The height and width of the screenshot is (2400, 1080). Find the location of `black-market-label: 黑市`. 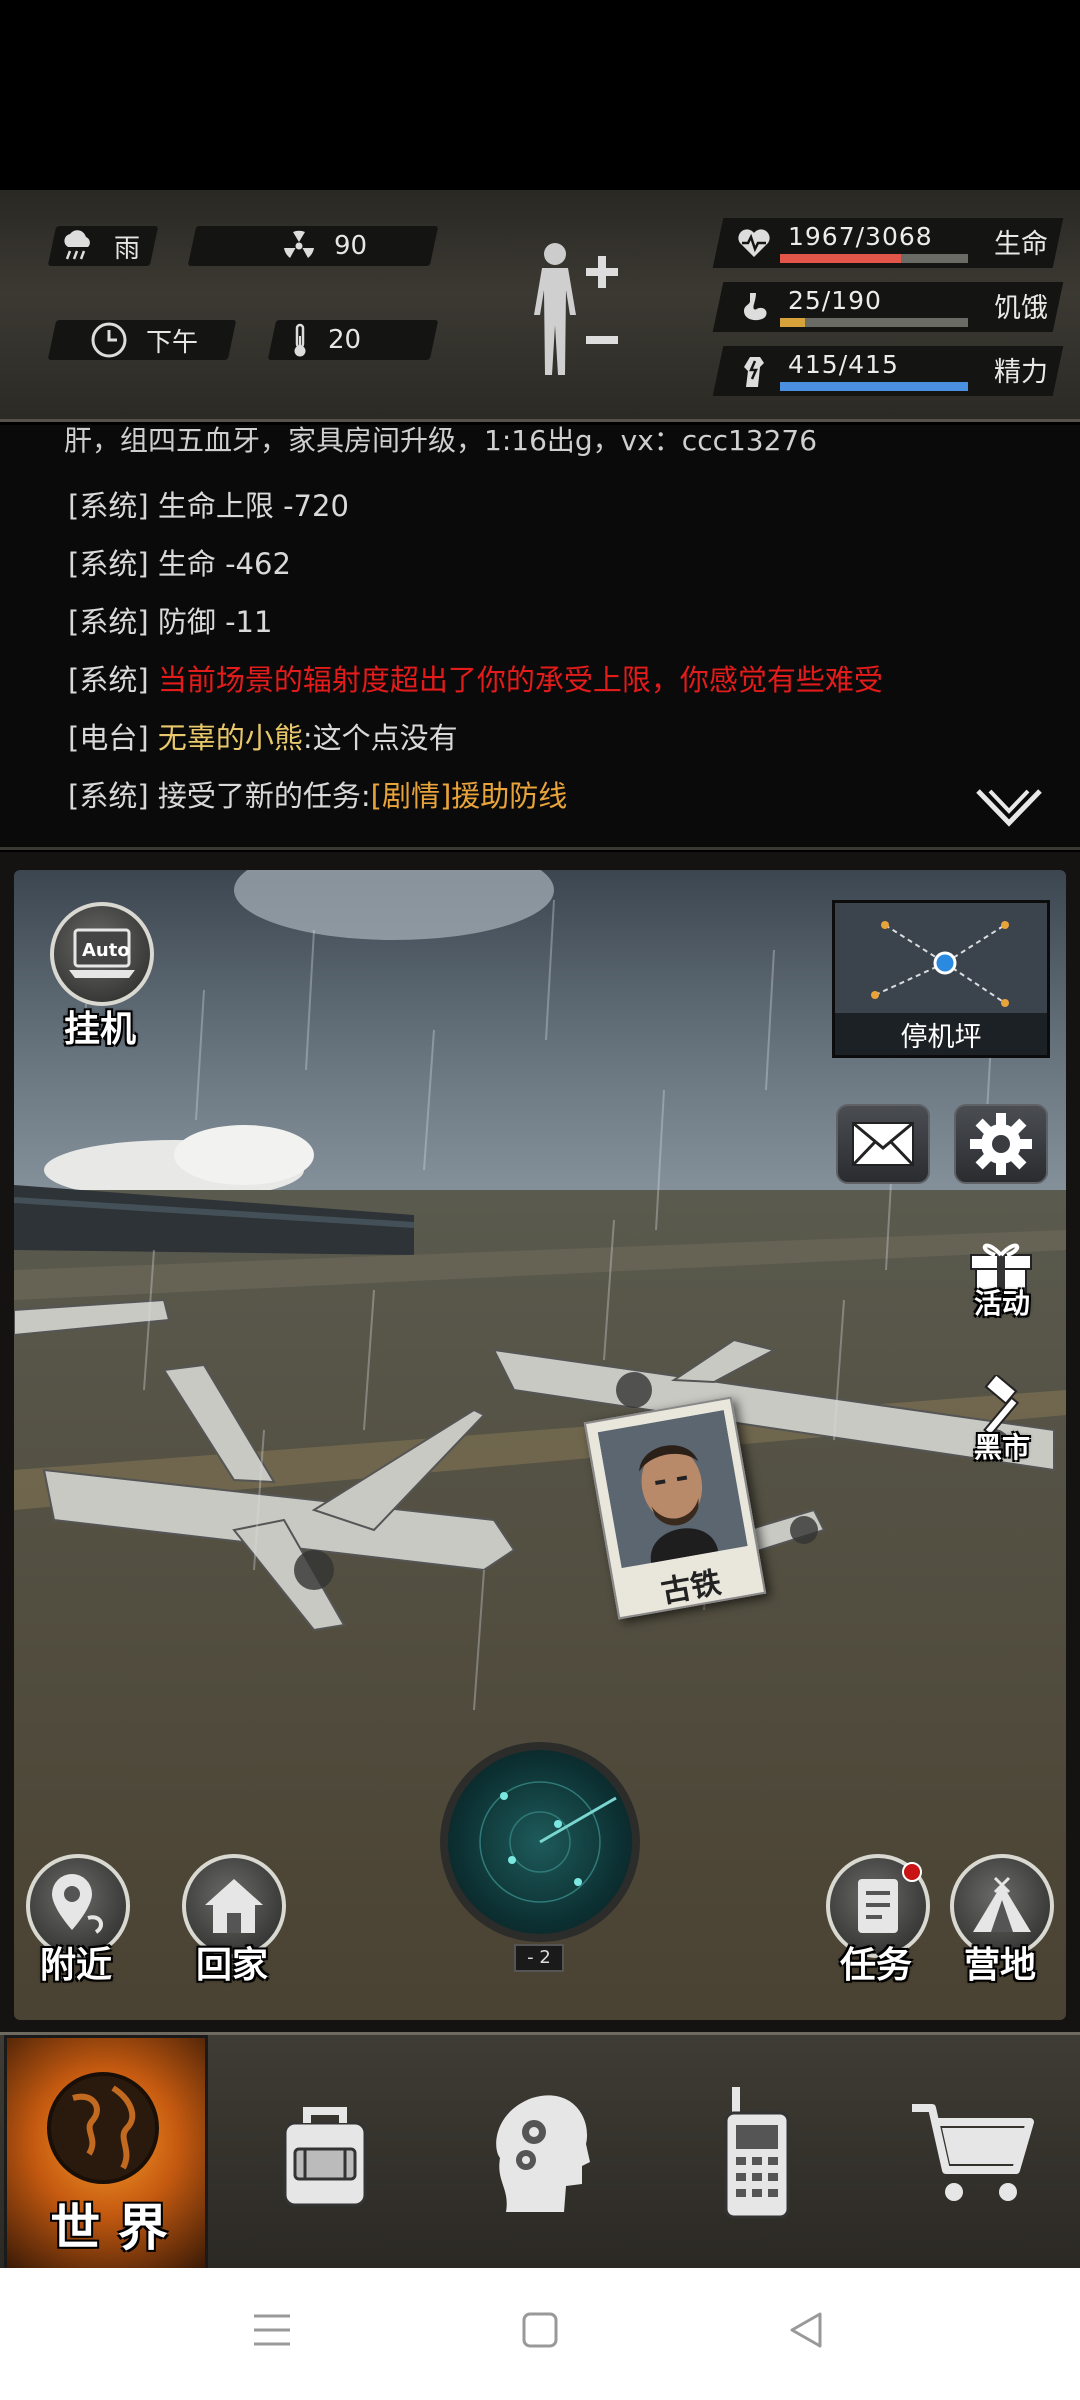

black-market-label: 黑市 is located at coordinates (1002, 1447).